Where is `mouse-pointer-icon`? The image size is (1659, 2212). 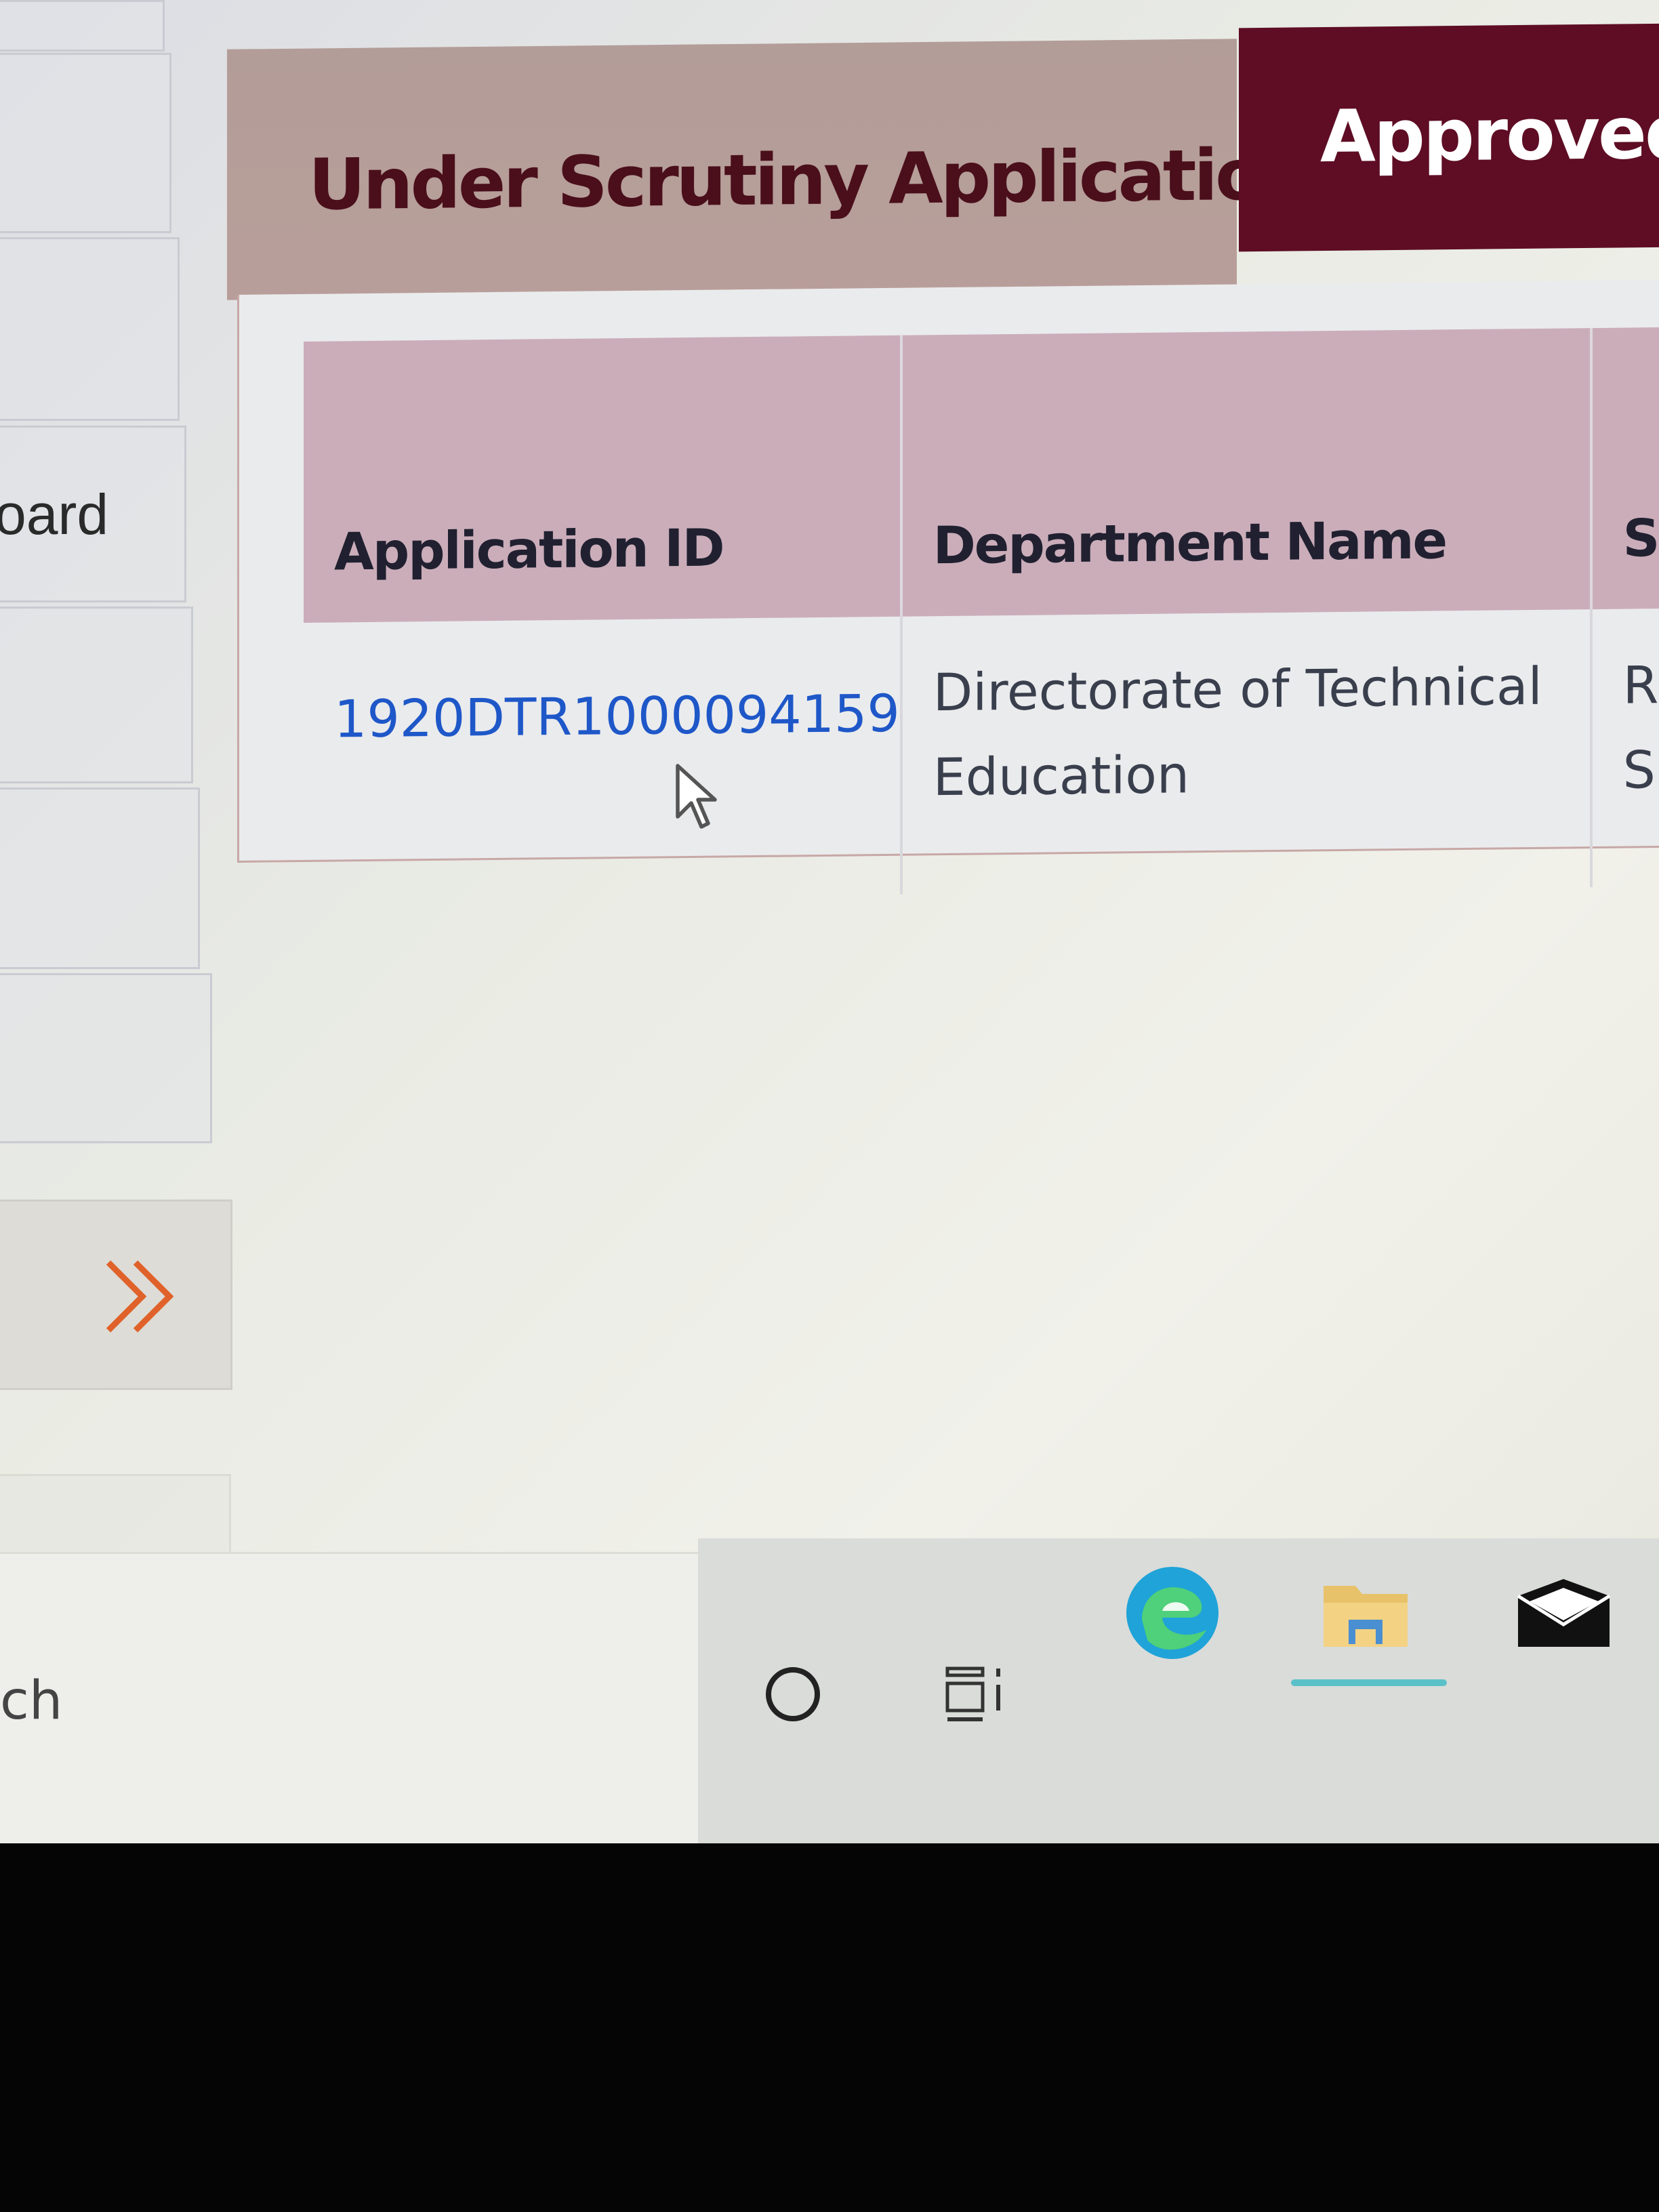
mouse-pointer-icon is located at coordinates (696, 796).